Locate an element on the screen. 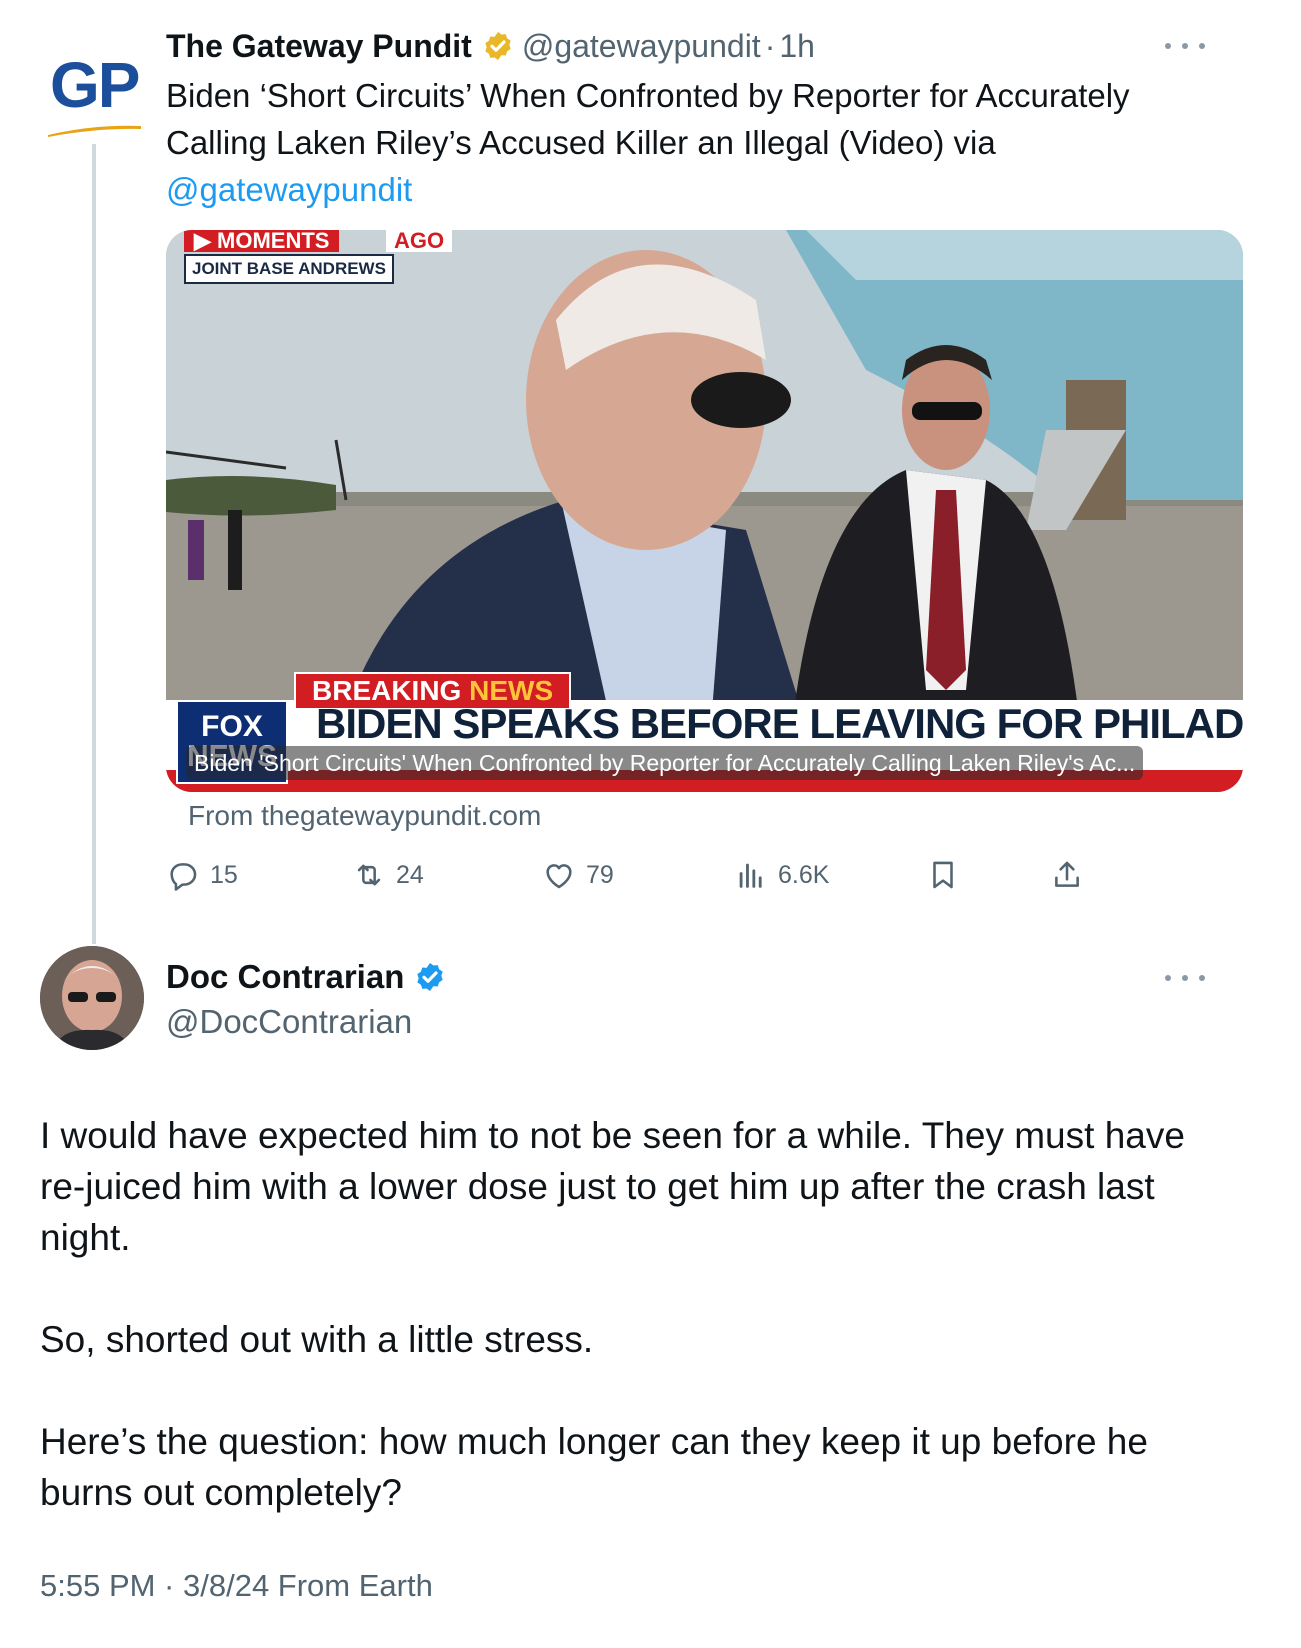  doc-contrarian-avatar is located at coordinates (92, 998).